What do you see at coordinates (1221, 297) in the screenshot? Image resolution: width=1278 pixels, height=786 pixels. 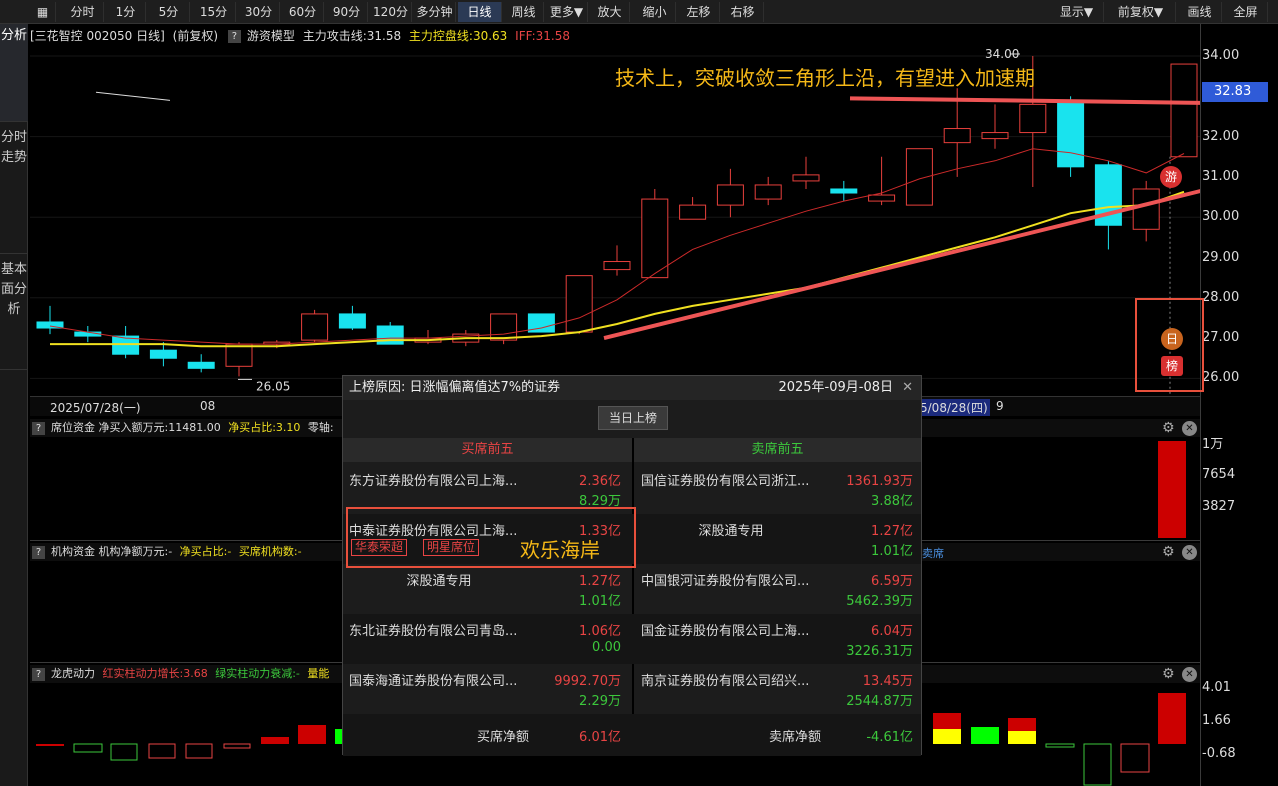 I see `price-tick: 28.00` at bounding box center [1221, 297].